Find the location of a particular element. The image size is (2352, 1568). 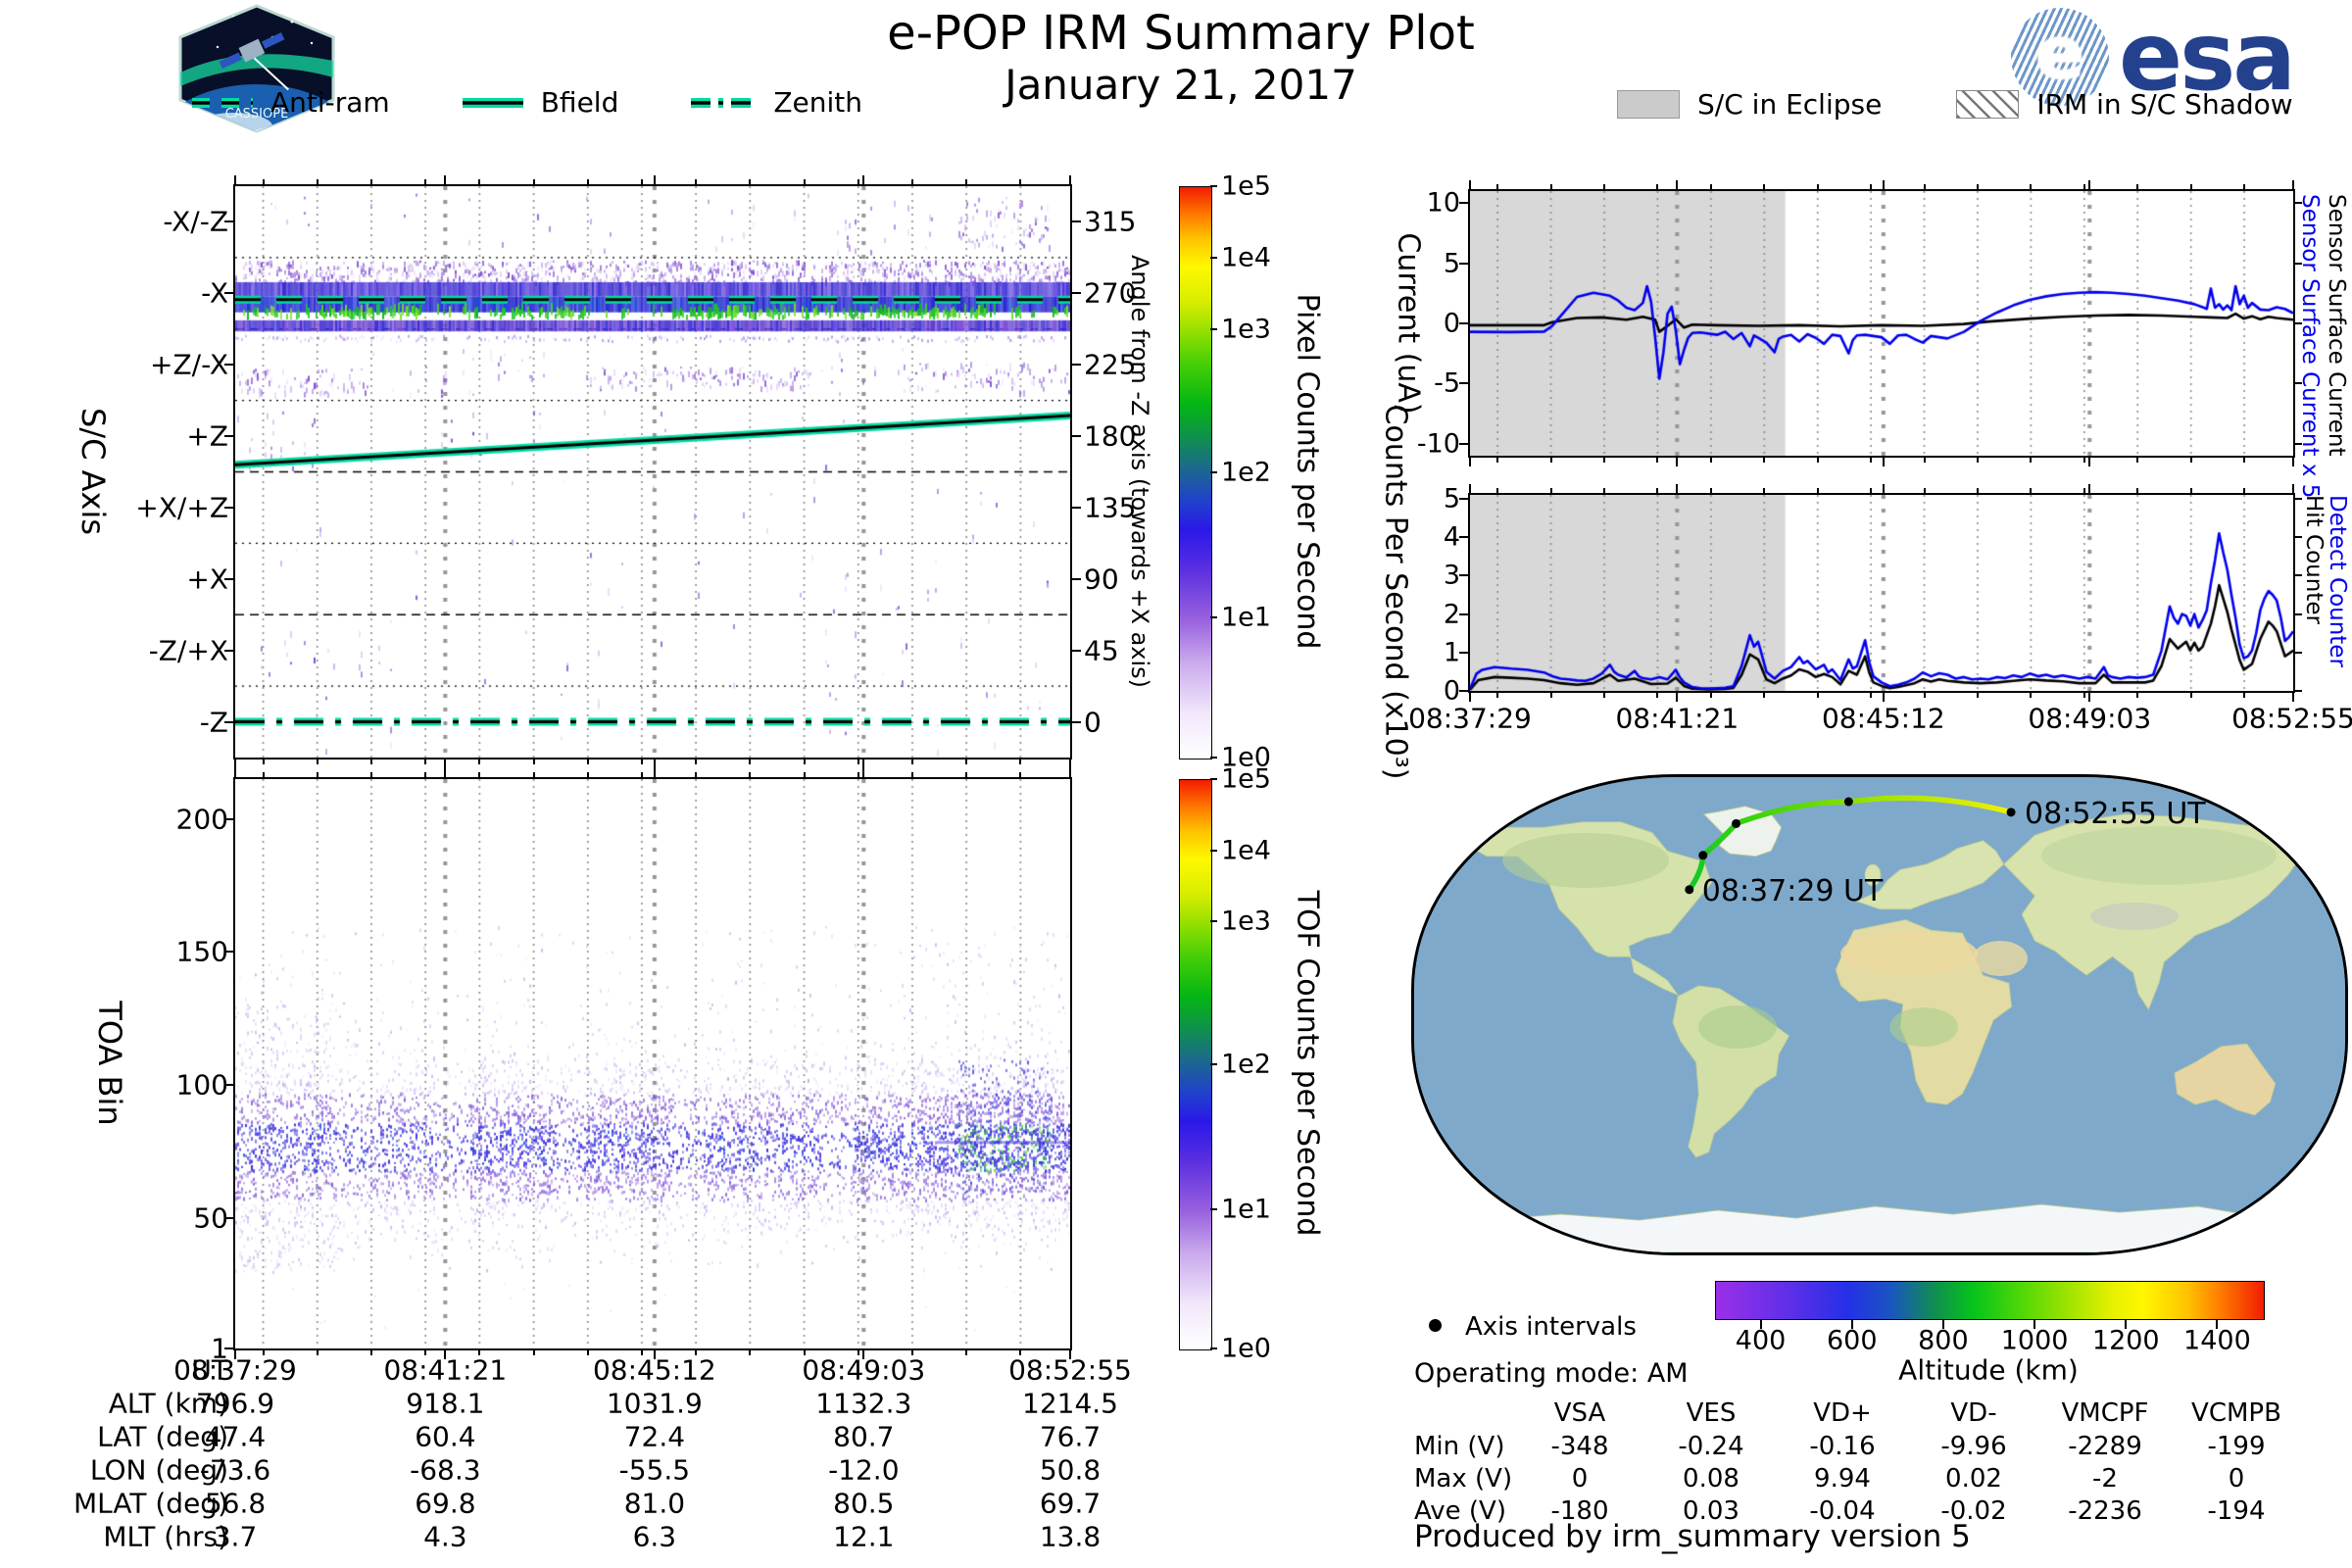

legend-zenith-label: Zenith is located at coordinates (818, 102).